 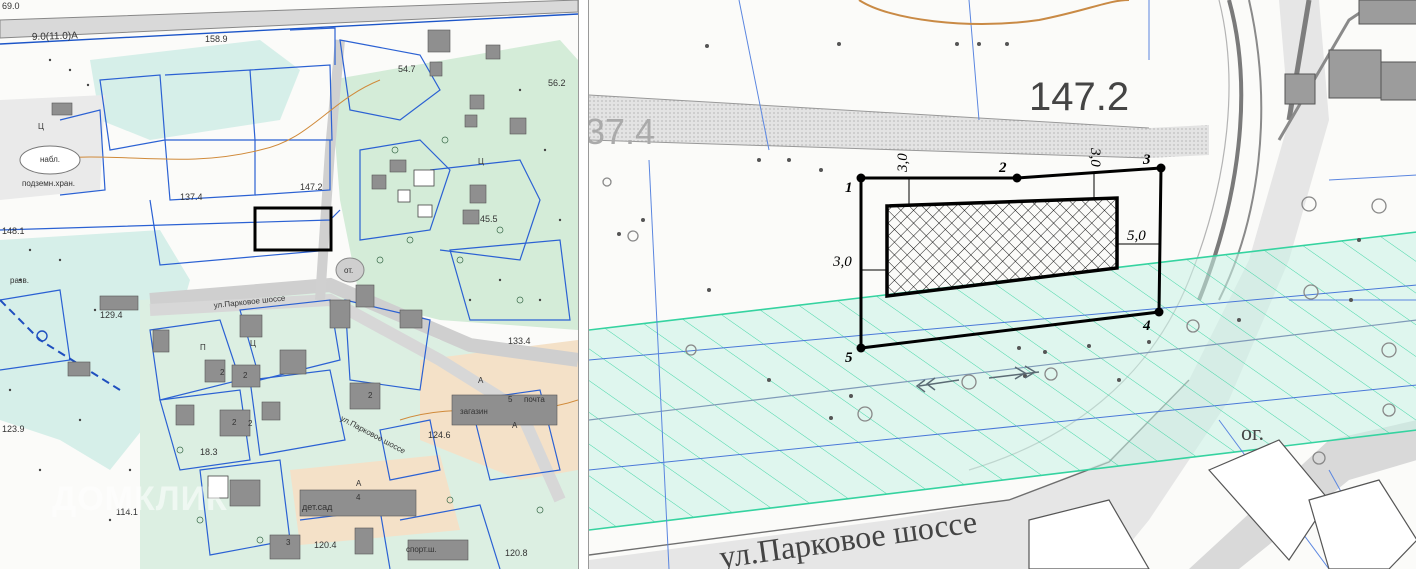 I want to click on elev-label: 18.3, so click(x=209, y=452).